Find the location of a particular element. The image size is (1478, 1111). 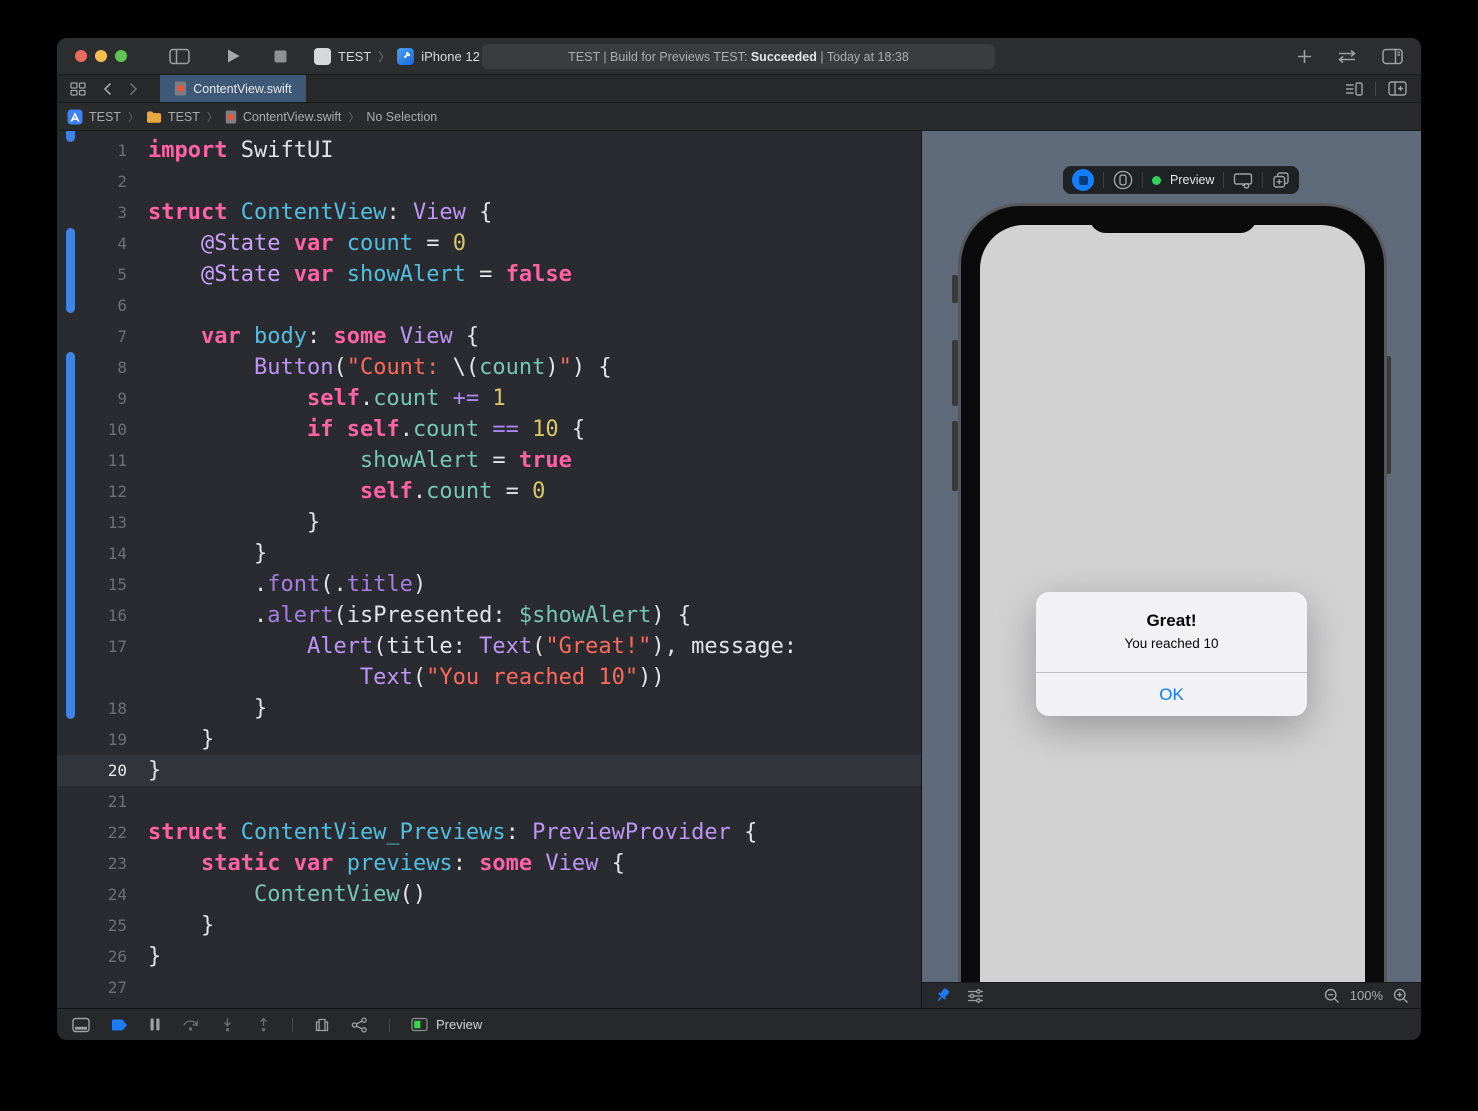

code-line: 14 } is located at coordinates (489, 553).